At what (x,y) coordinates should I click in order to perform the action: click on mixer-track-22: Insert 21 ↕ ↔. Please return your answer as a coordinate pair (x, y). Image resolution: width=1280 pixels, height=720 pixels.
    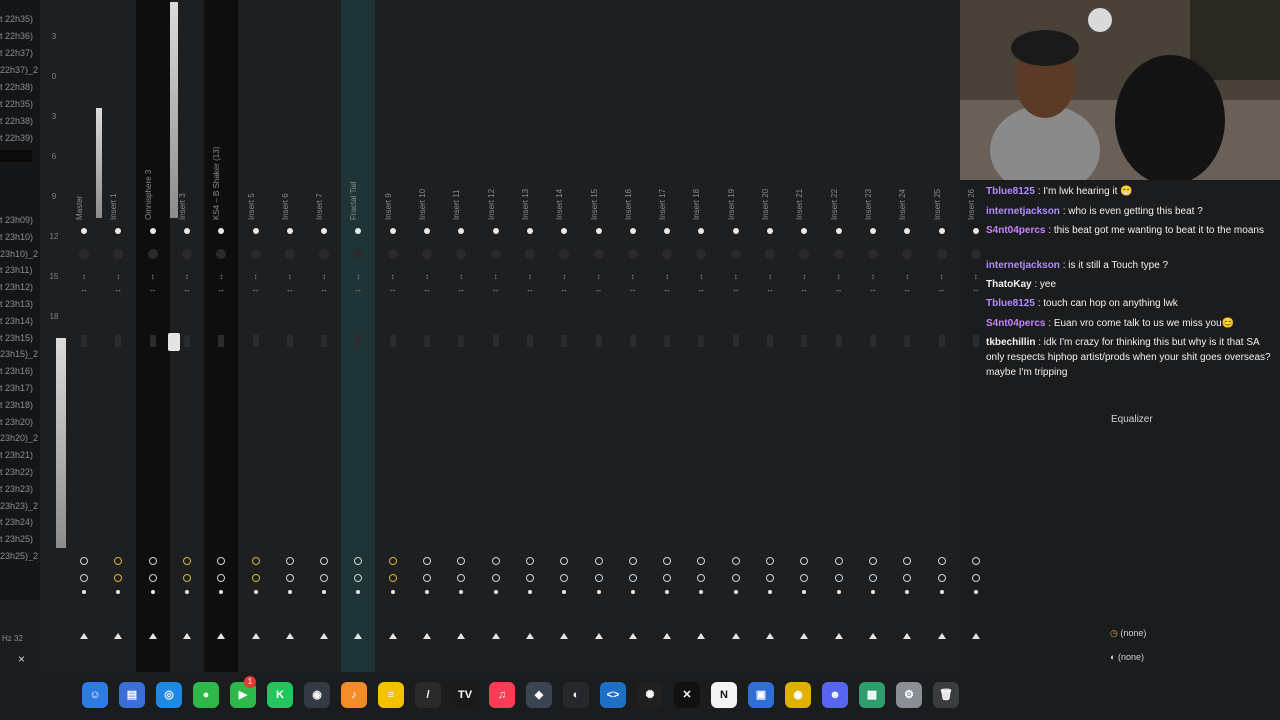
    Looking at the image, I should click on (804, 336).